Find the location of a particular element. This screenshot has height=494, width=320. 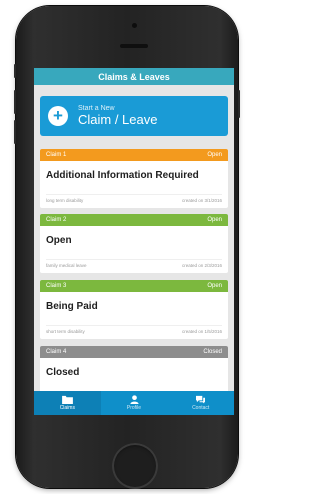

tab-profile-label: Profile is located at coordinates (134, 408).